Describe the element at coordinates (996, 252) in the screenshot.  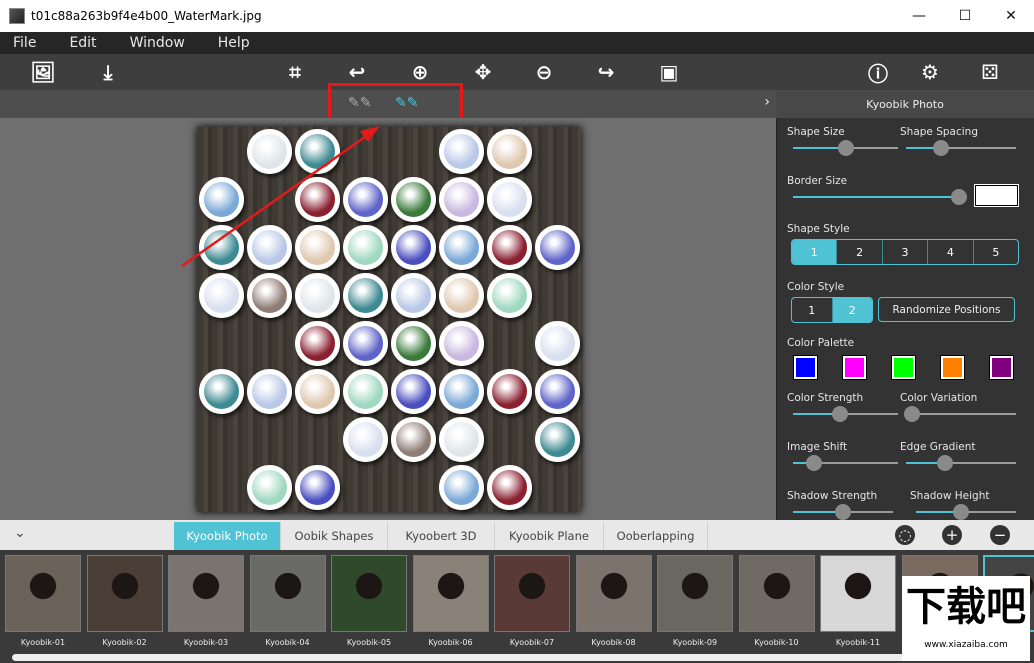
I see `shape-style-5: 5` at that location.